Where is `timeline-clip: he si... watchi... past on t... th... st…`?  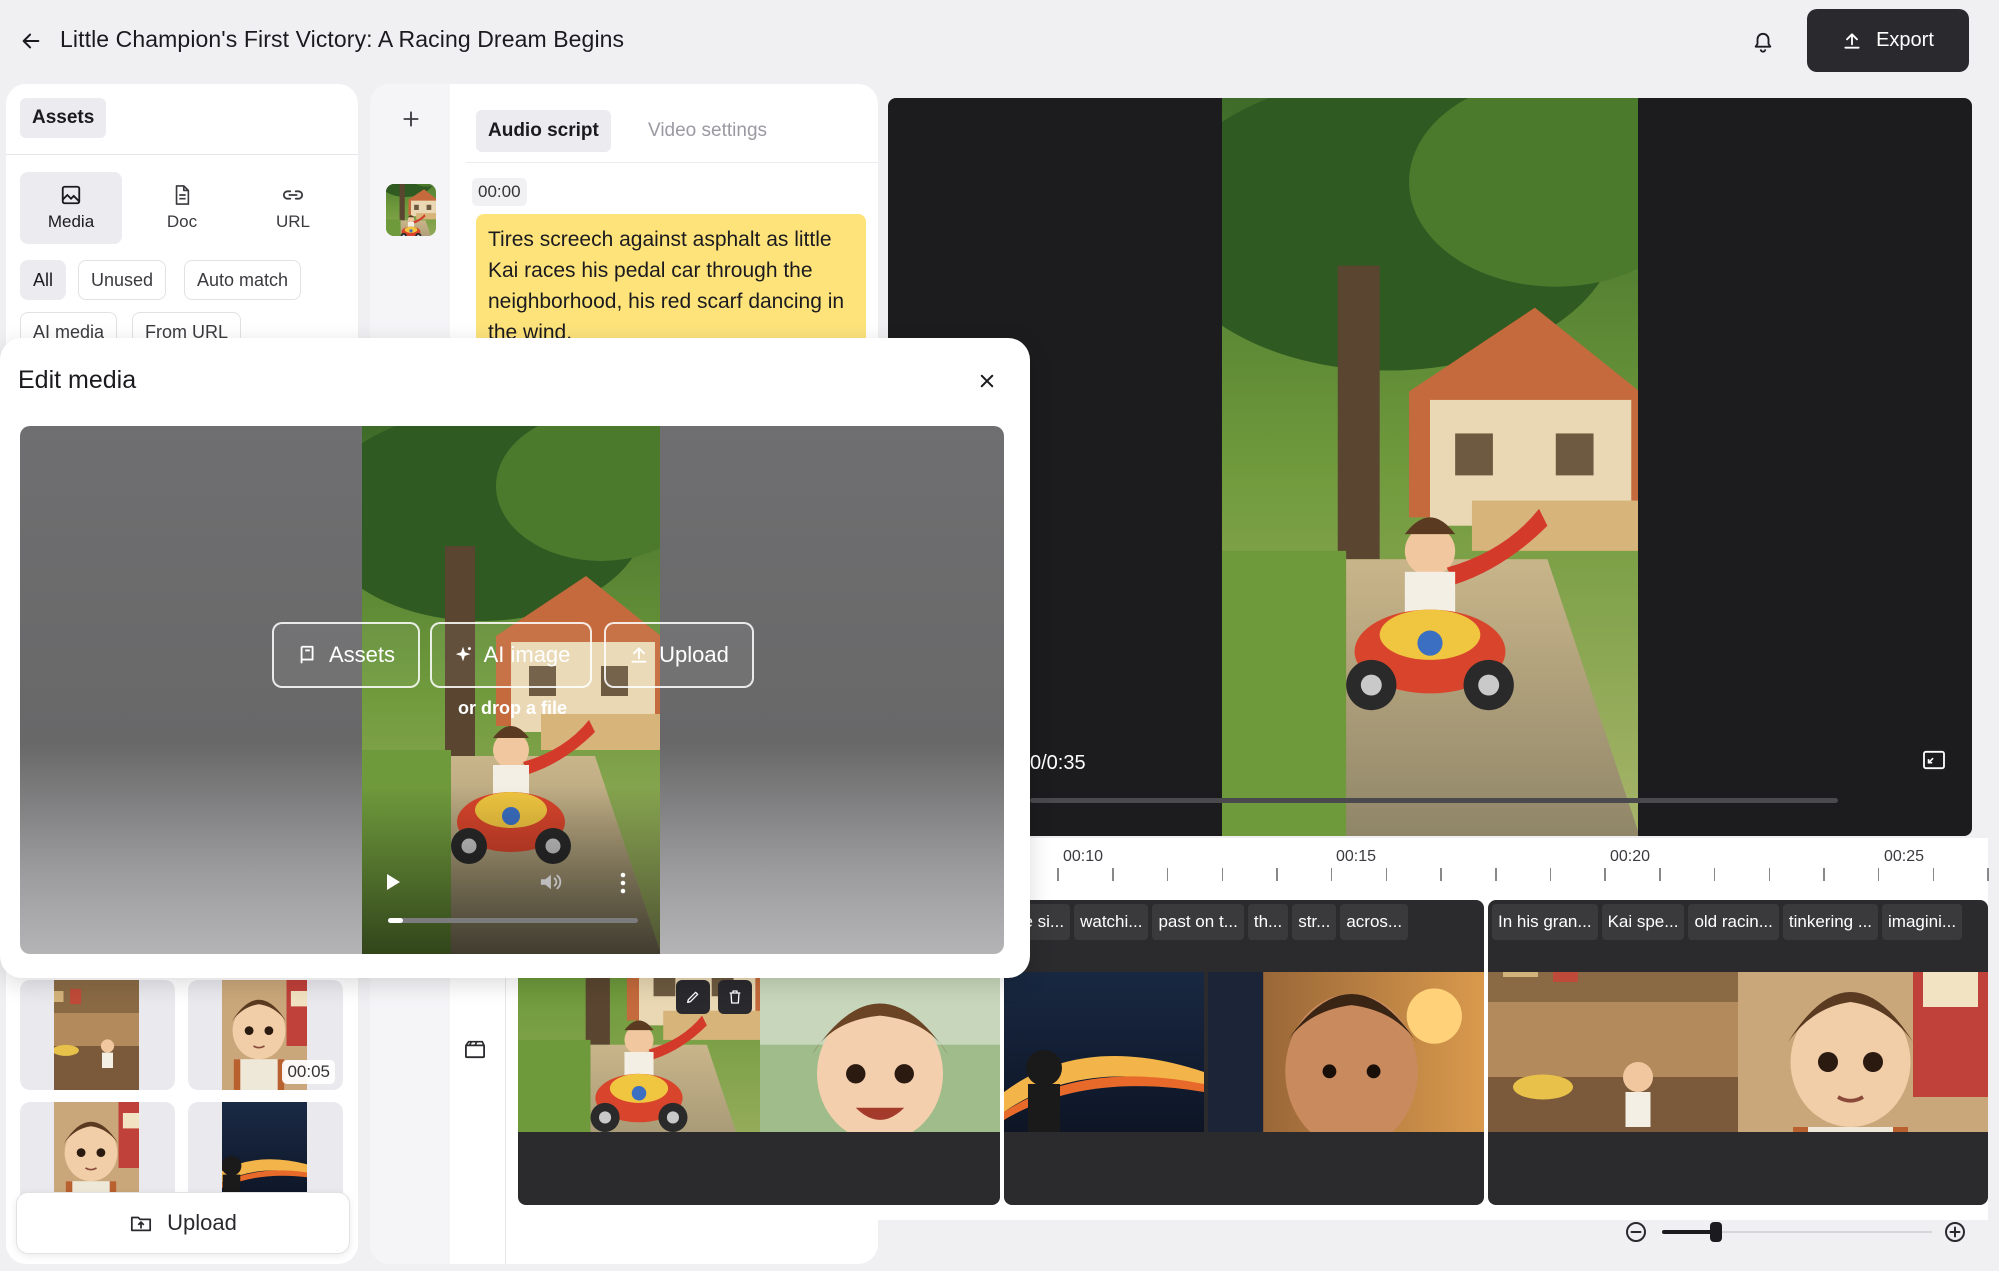
timeline-clip: he si... watchi... past on t... th... st… is located at coordinates (1244, 1052).